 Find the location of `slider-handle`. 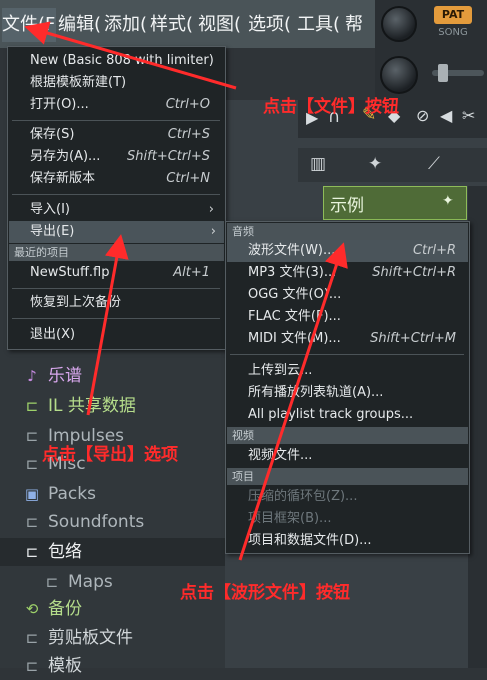

slider-handle is located at coordinates (443, 73).